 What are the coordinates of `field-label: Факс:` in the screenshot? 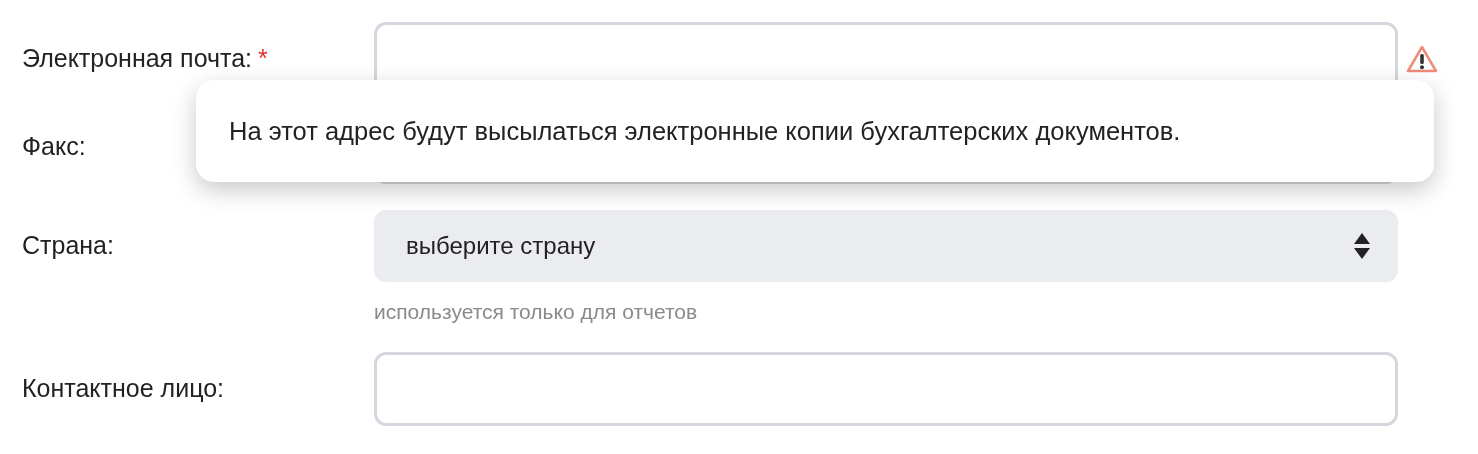 It's located at (54, 147).